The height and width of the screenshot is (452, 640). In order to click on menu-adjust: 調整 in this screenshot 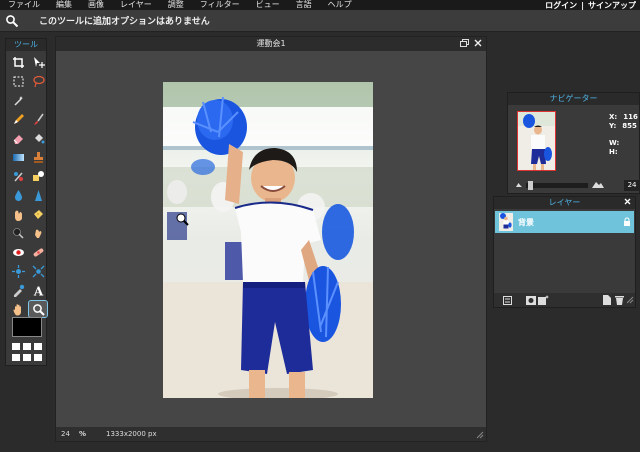, I will do `click(176, 5)`.